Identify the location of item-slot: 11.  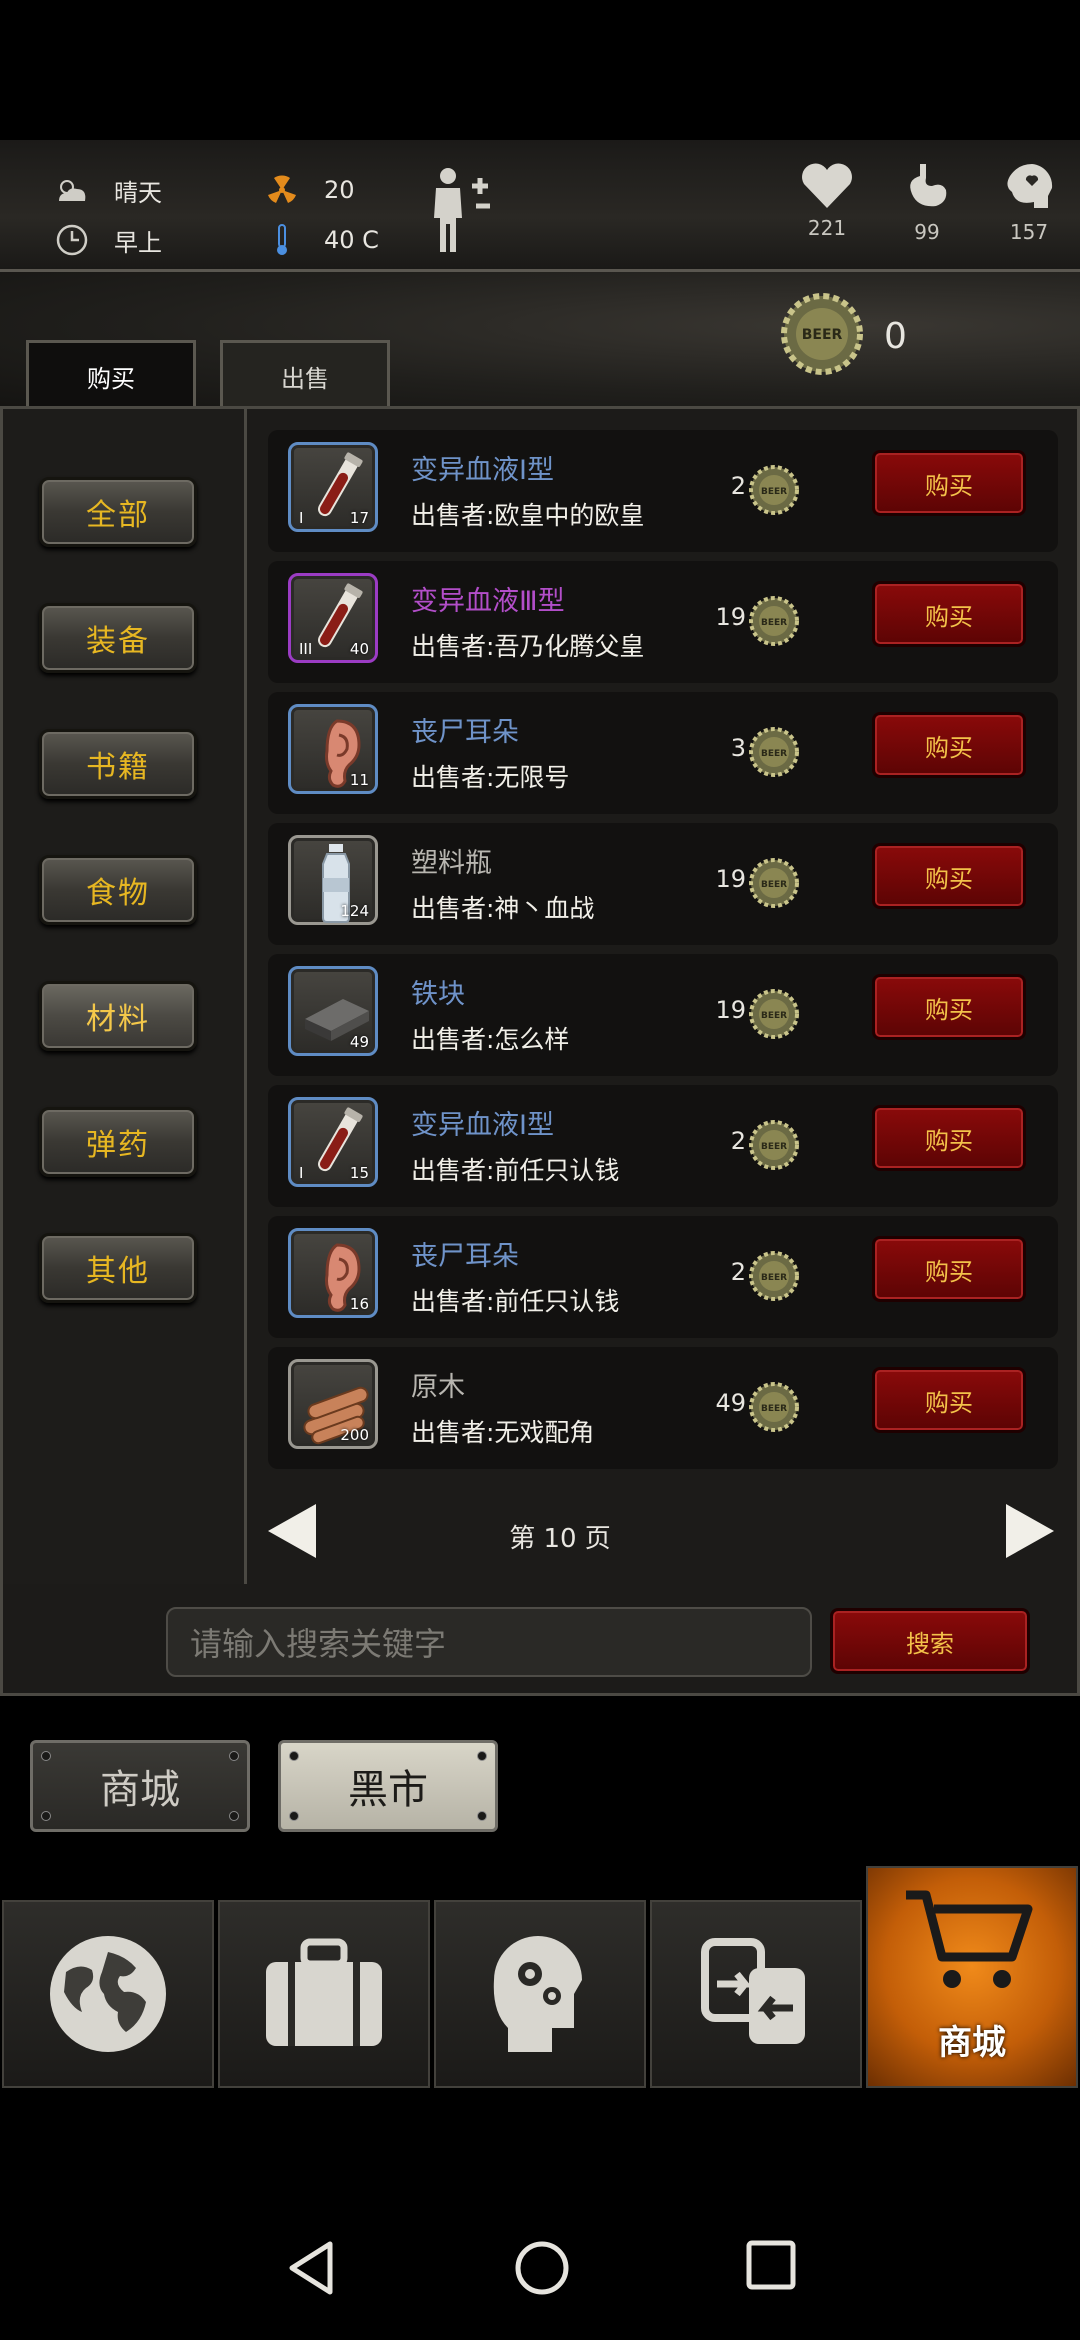
(333, 749).